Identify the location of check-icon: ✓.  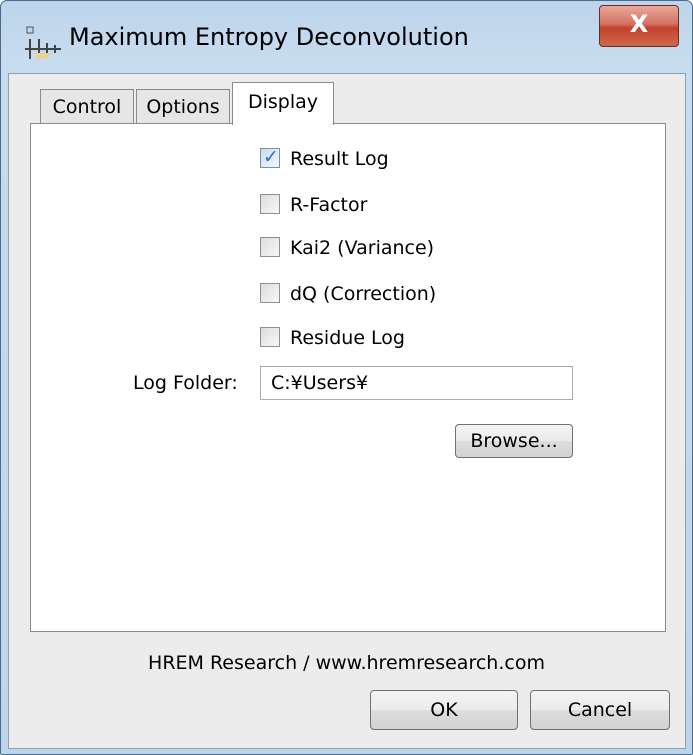
(271, 157).